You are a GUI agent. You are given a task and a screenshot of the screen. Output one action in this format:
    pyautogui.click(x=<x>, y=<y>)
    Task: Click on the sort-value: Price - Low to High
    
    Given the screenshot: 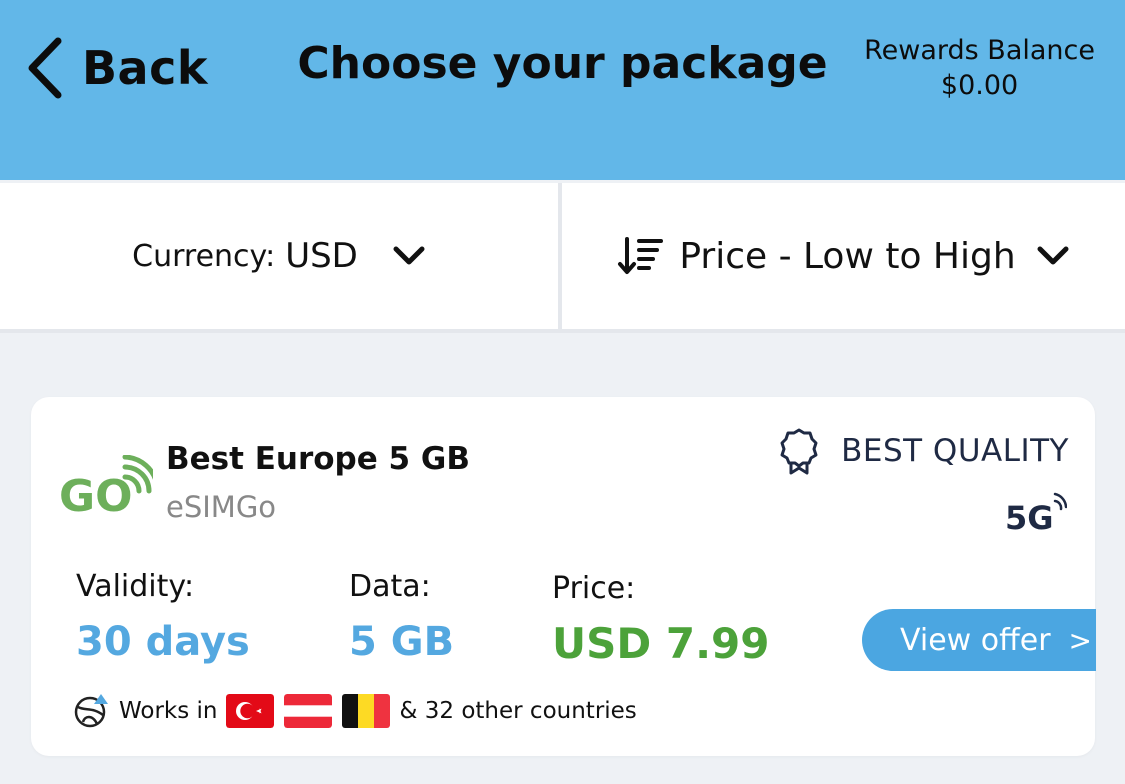 What is the action you would take?
    pyautogui.click(x=847, y=256)
    